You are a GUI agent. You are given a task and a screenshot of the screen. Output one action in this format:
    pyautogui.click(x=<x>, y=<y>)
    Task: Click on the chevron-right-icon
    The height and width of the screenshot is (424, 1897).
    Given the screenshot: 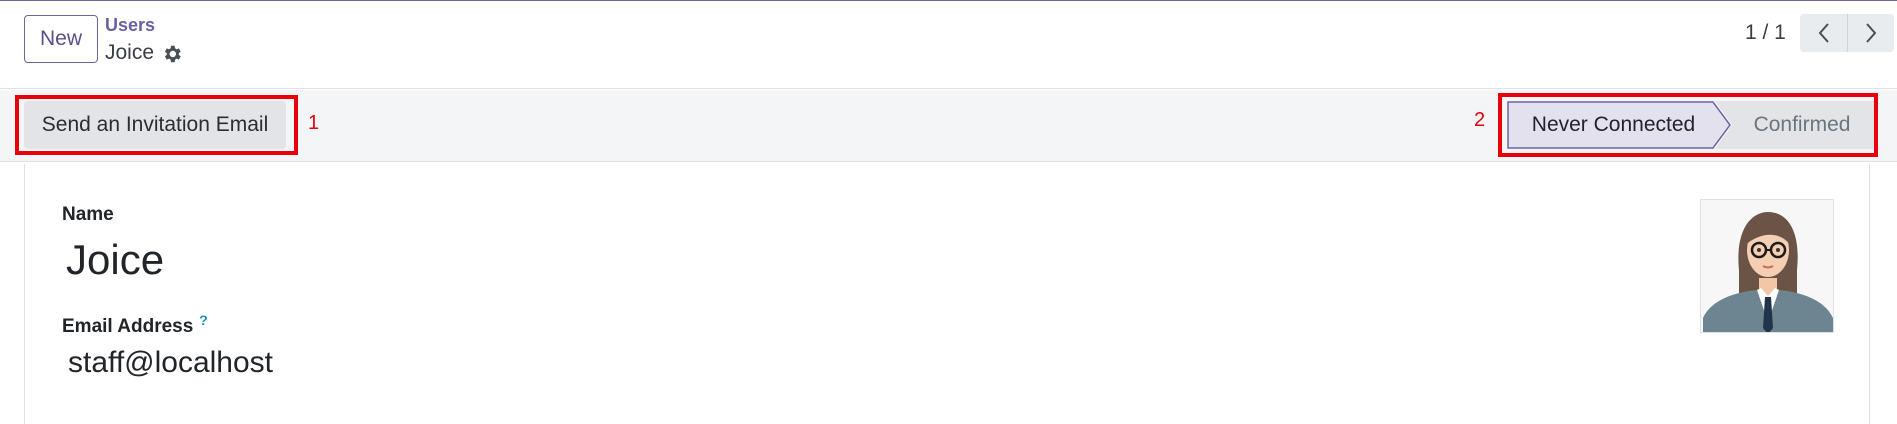 What is the action you would take?
    pyautogui.click(x=1871, y=33)
    